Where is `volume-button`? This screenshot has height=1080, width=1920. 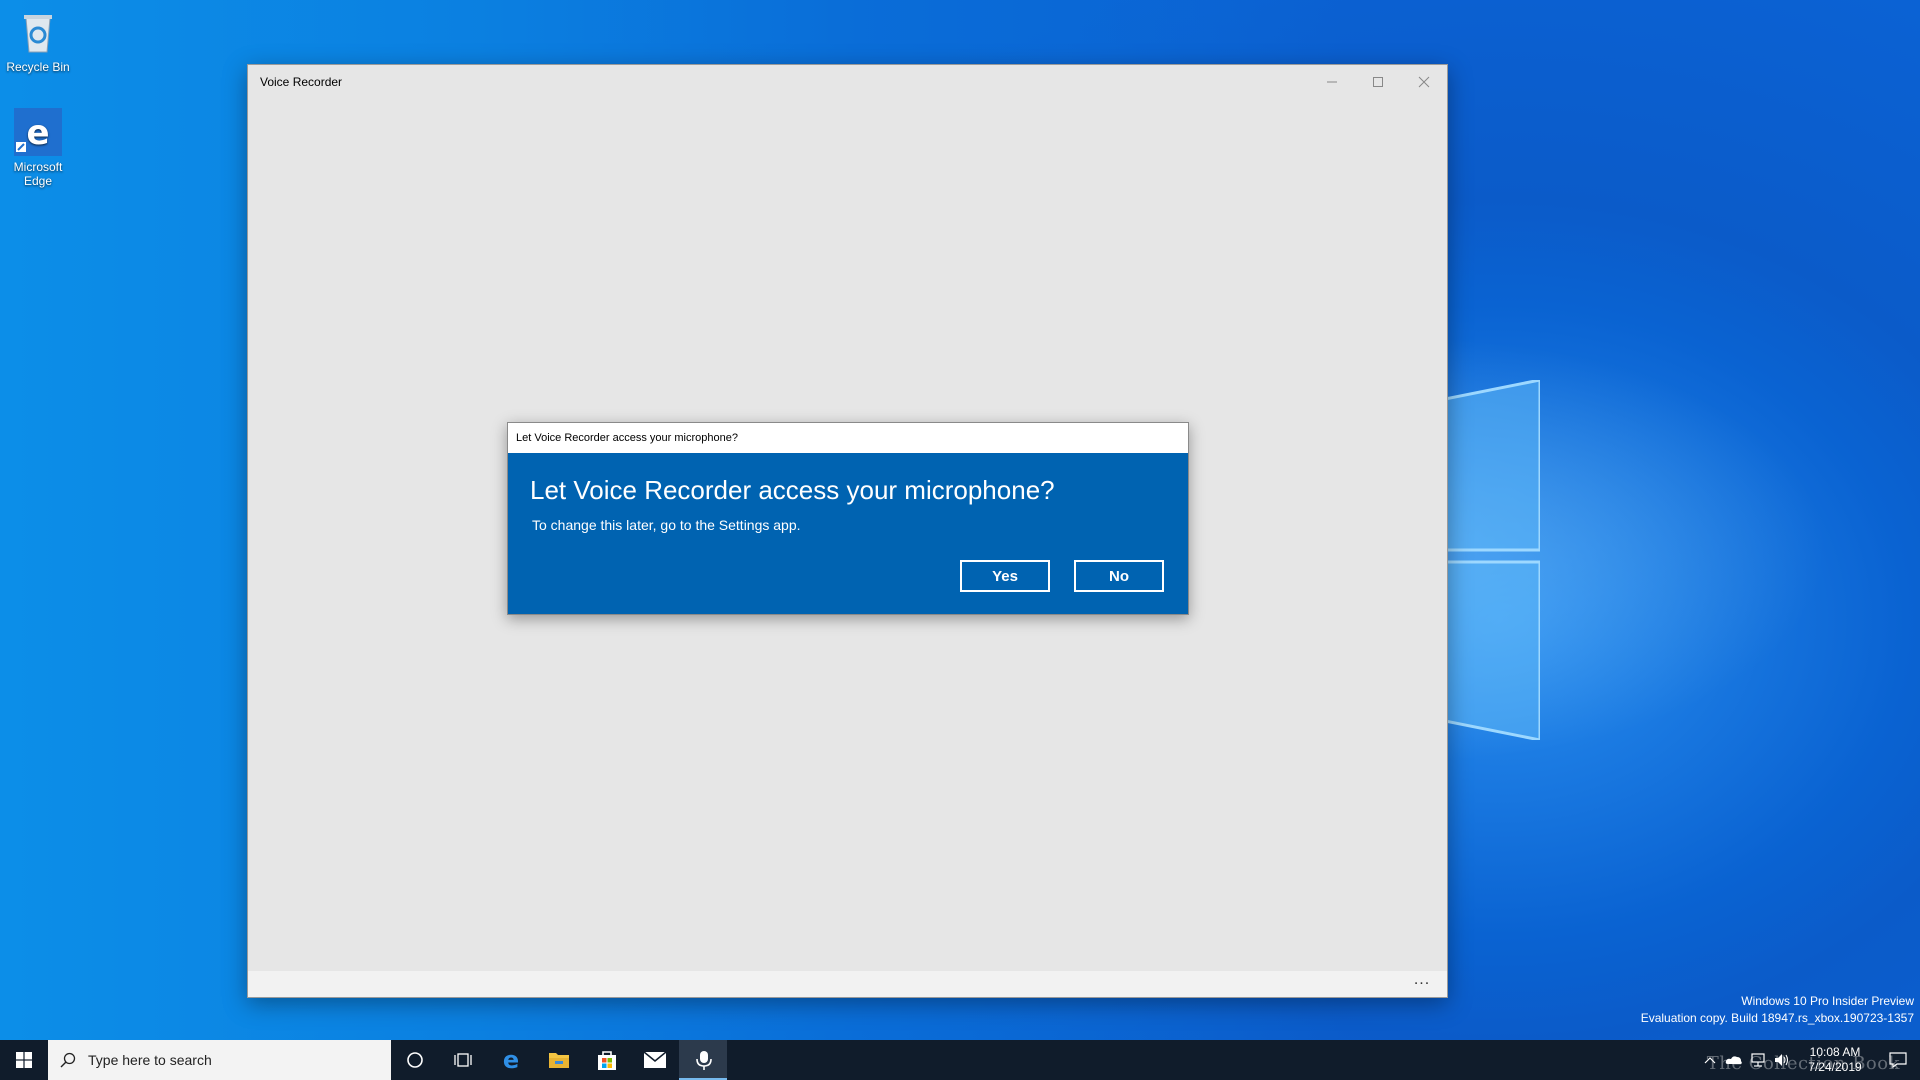
volume-button is located at coordinates (1782, 1060).